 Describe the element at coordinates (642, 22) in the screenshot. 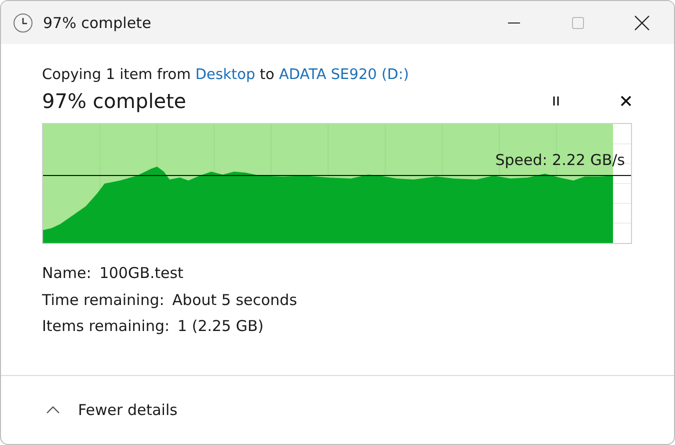

I see `close-icon` at that location.